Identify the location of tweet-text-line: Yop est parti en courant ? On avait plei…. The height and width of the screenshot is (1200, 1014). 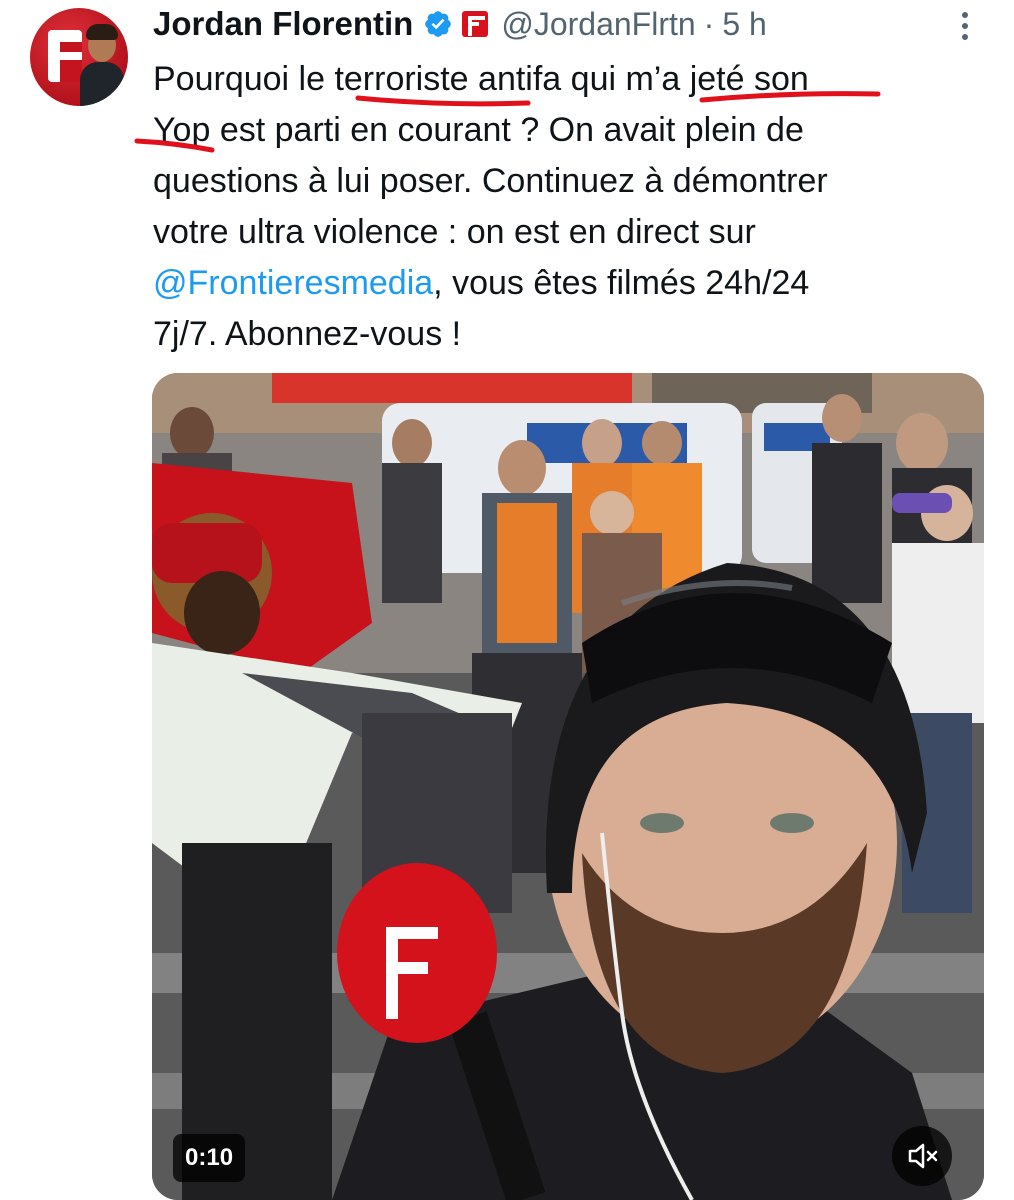
(478, 130).